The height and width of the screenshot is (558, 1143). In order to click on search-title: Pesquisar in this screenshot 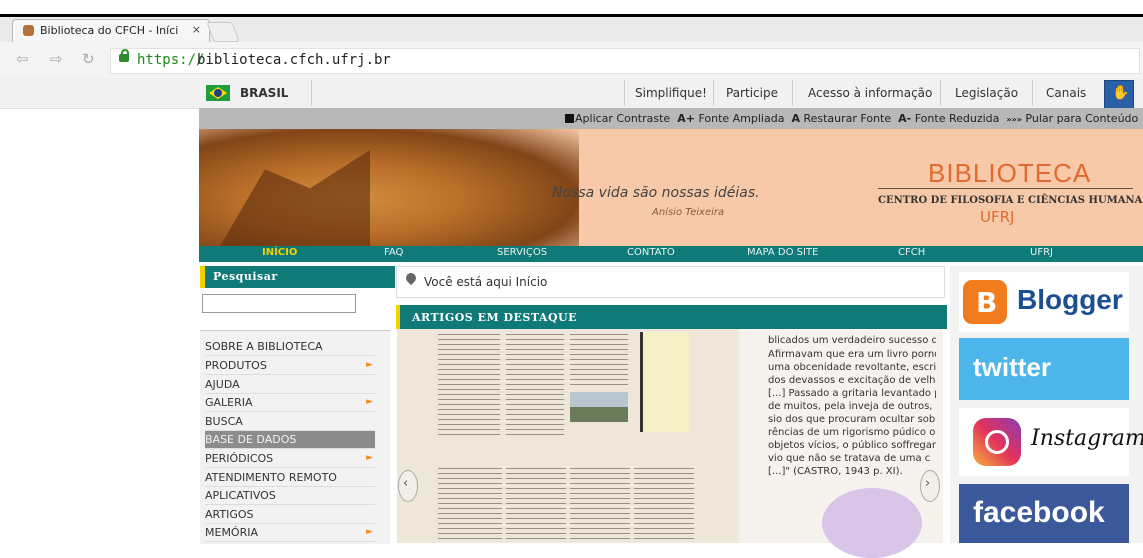, I will do `click(245, 276)`.